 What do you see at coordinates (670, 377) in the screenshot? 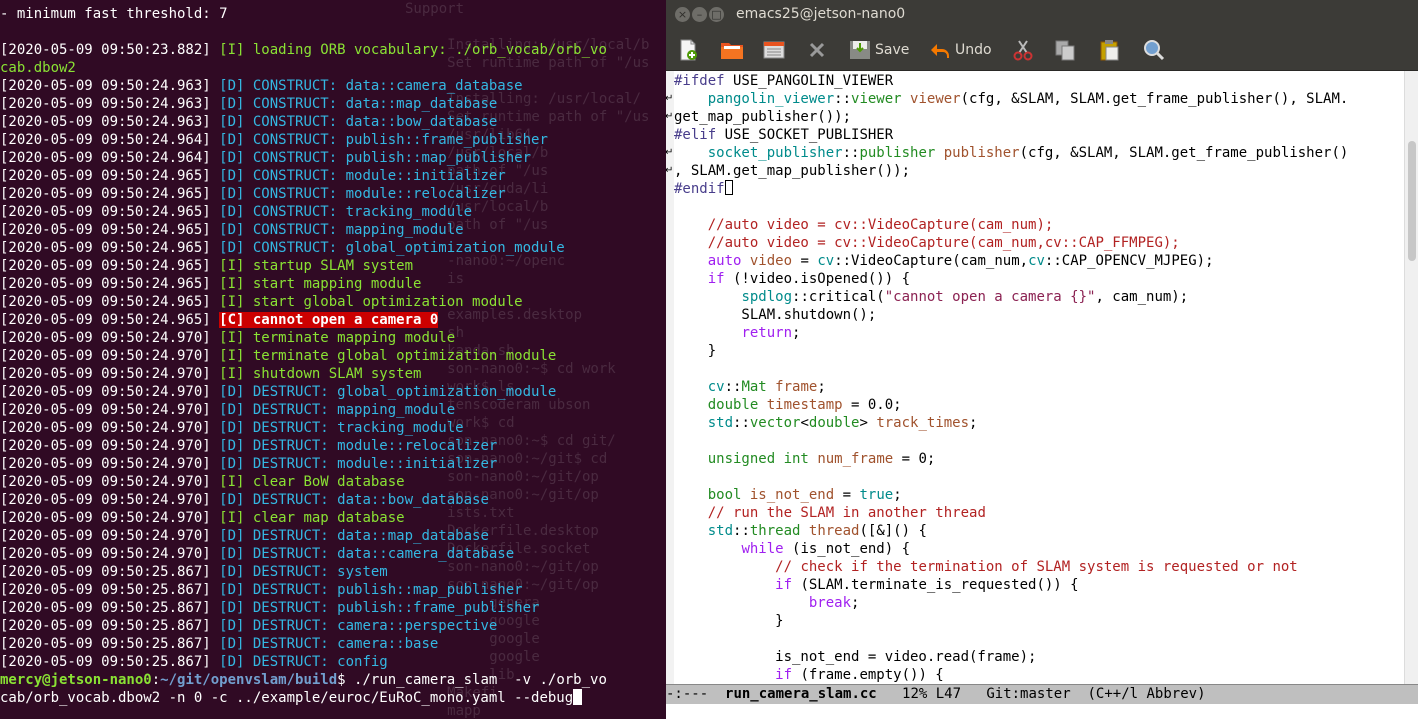
I see `left-fringe: ↵ ↵ ↵ ↵` at bounding box center [670, 377].